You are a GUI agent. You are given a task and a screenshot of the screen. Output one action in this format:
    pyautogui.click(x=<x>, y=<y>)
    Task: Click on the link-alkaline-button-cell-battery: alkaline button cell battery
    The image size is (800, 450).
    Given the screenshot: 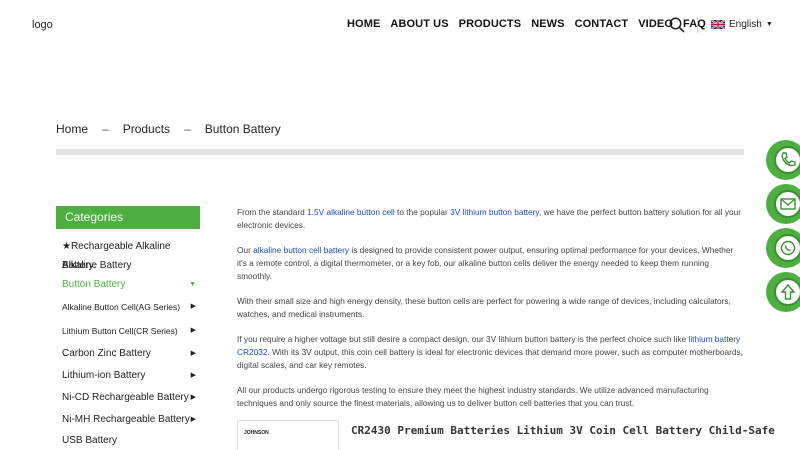 What is the action you would take?
    pyautogui.click(x=301, y=250)
    